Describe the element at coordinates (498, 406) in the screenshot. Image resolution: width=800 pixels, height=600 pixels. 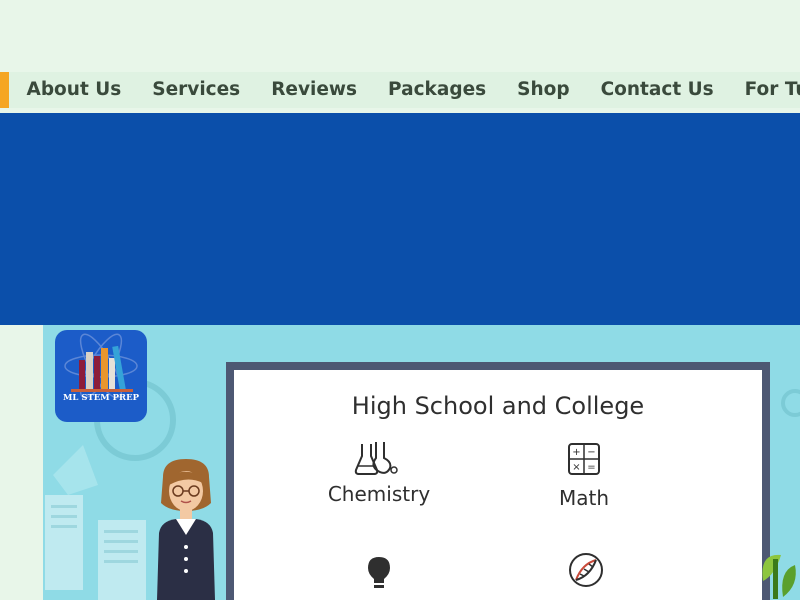
I see `board-title: High School and College` at that location.